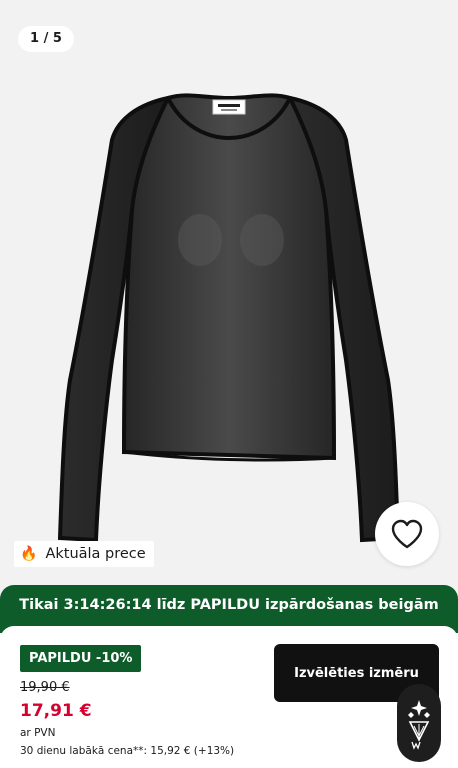 Image resolution: width=458 pixels, height=768 pixels. I want to click on fire-icon: 🔥, so click(29, 554).